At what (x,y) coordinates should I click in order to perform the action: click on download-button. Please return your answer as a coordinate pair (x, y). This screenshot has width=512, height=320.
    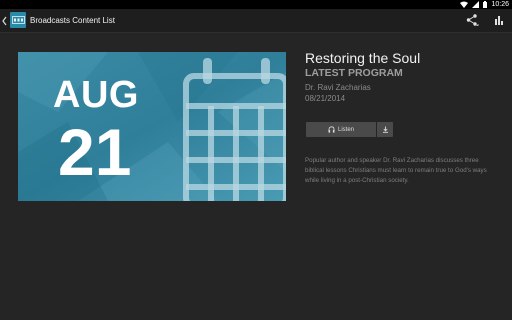
    Looking at the image, I should click on (385, 129).